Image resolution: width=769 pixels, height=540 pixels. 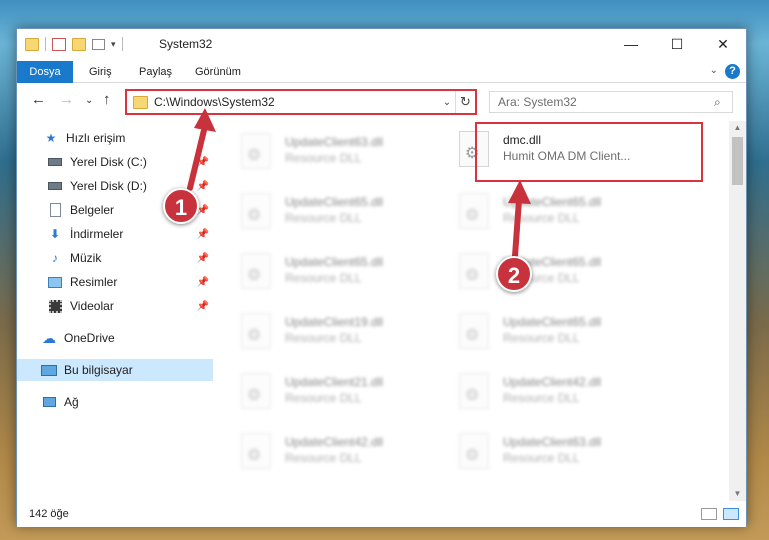 I want to click on annotation-arrows, so click(x=359, y=183).